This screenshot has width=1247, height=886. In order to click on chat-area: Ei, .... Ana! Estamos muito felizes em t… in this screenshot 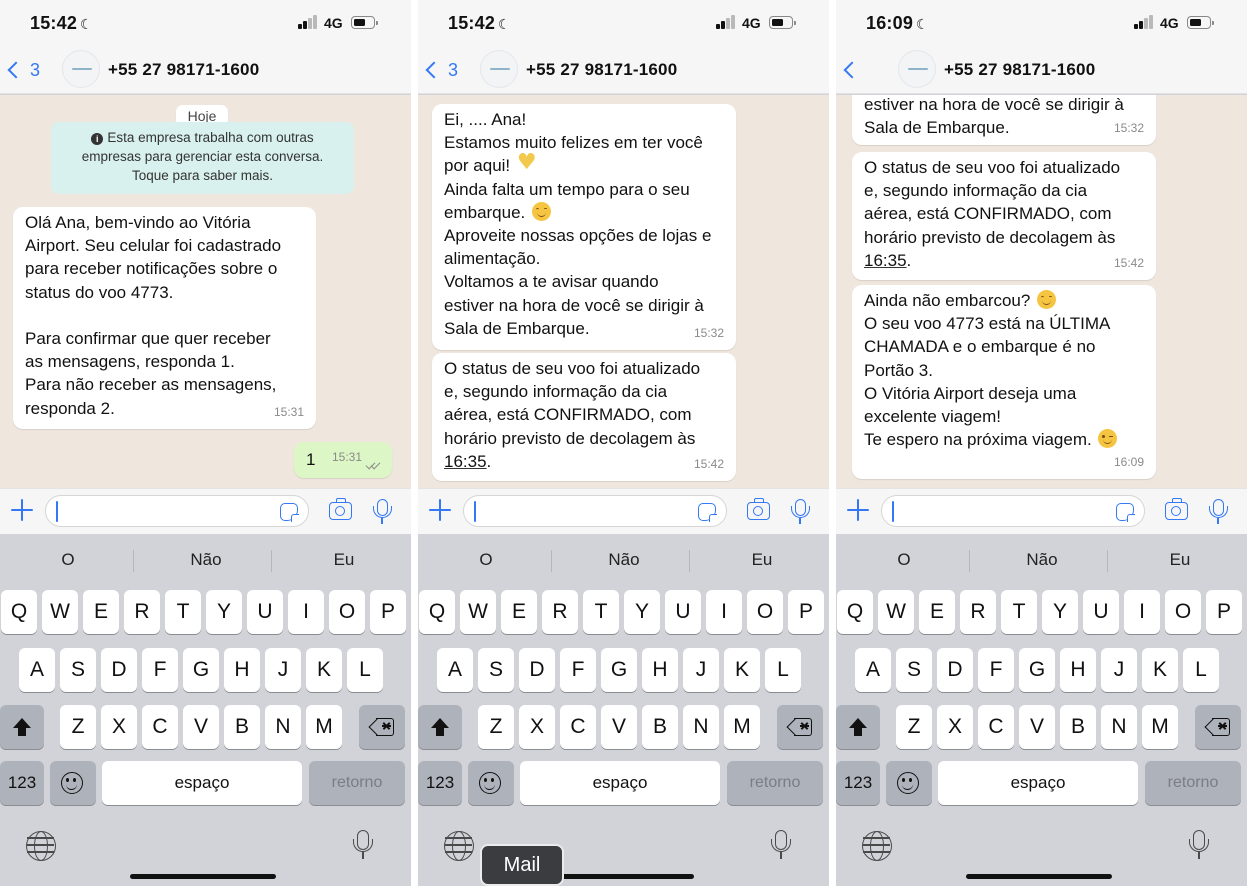, I will do `click(623, 291)`.